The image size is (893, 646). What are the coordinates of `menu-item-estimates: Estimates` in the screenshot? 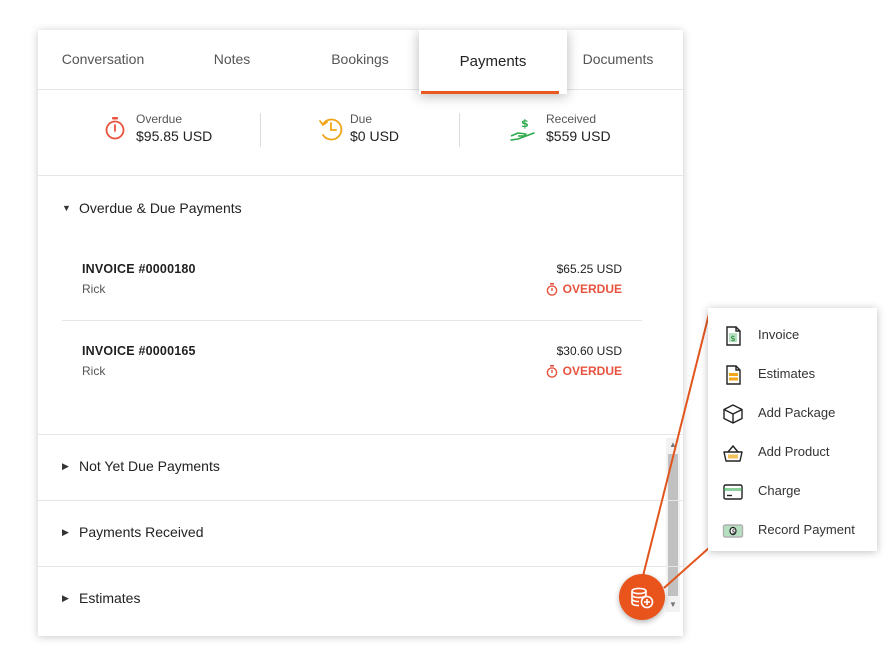 It's located at (792, 374).